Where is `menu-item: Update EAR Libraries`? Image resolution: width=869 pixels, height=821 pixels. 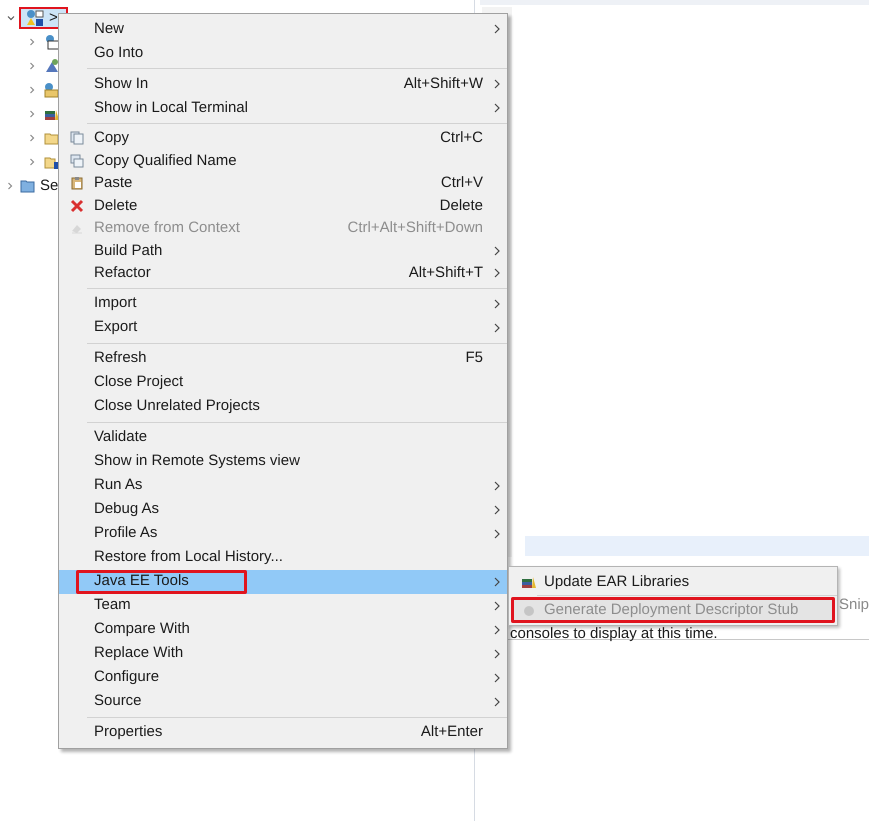
menu-item: Update EAR Libraries is located at coordinates (673, 582).